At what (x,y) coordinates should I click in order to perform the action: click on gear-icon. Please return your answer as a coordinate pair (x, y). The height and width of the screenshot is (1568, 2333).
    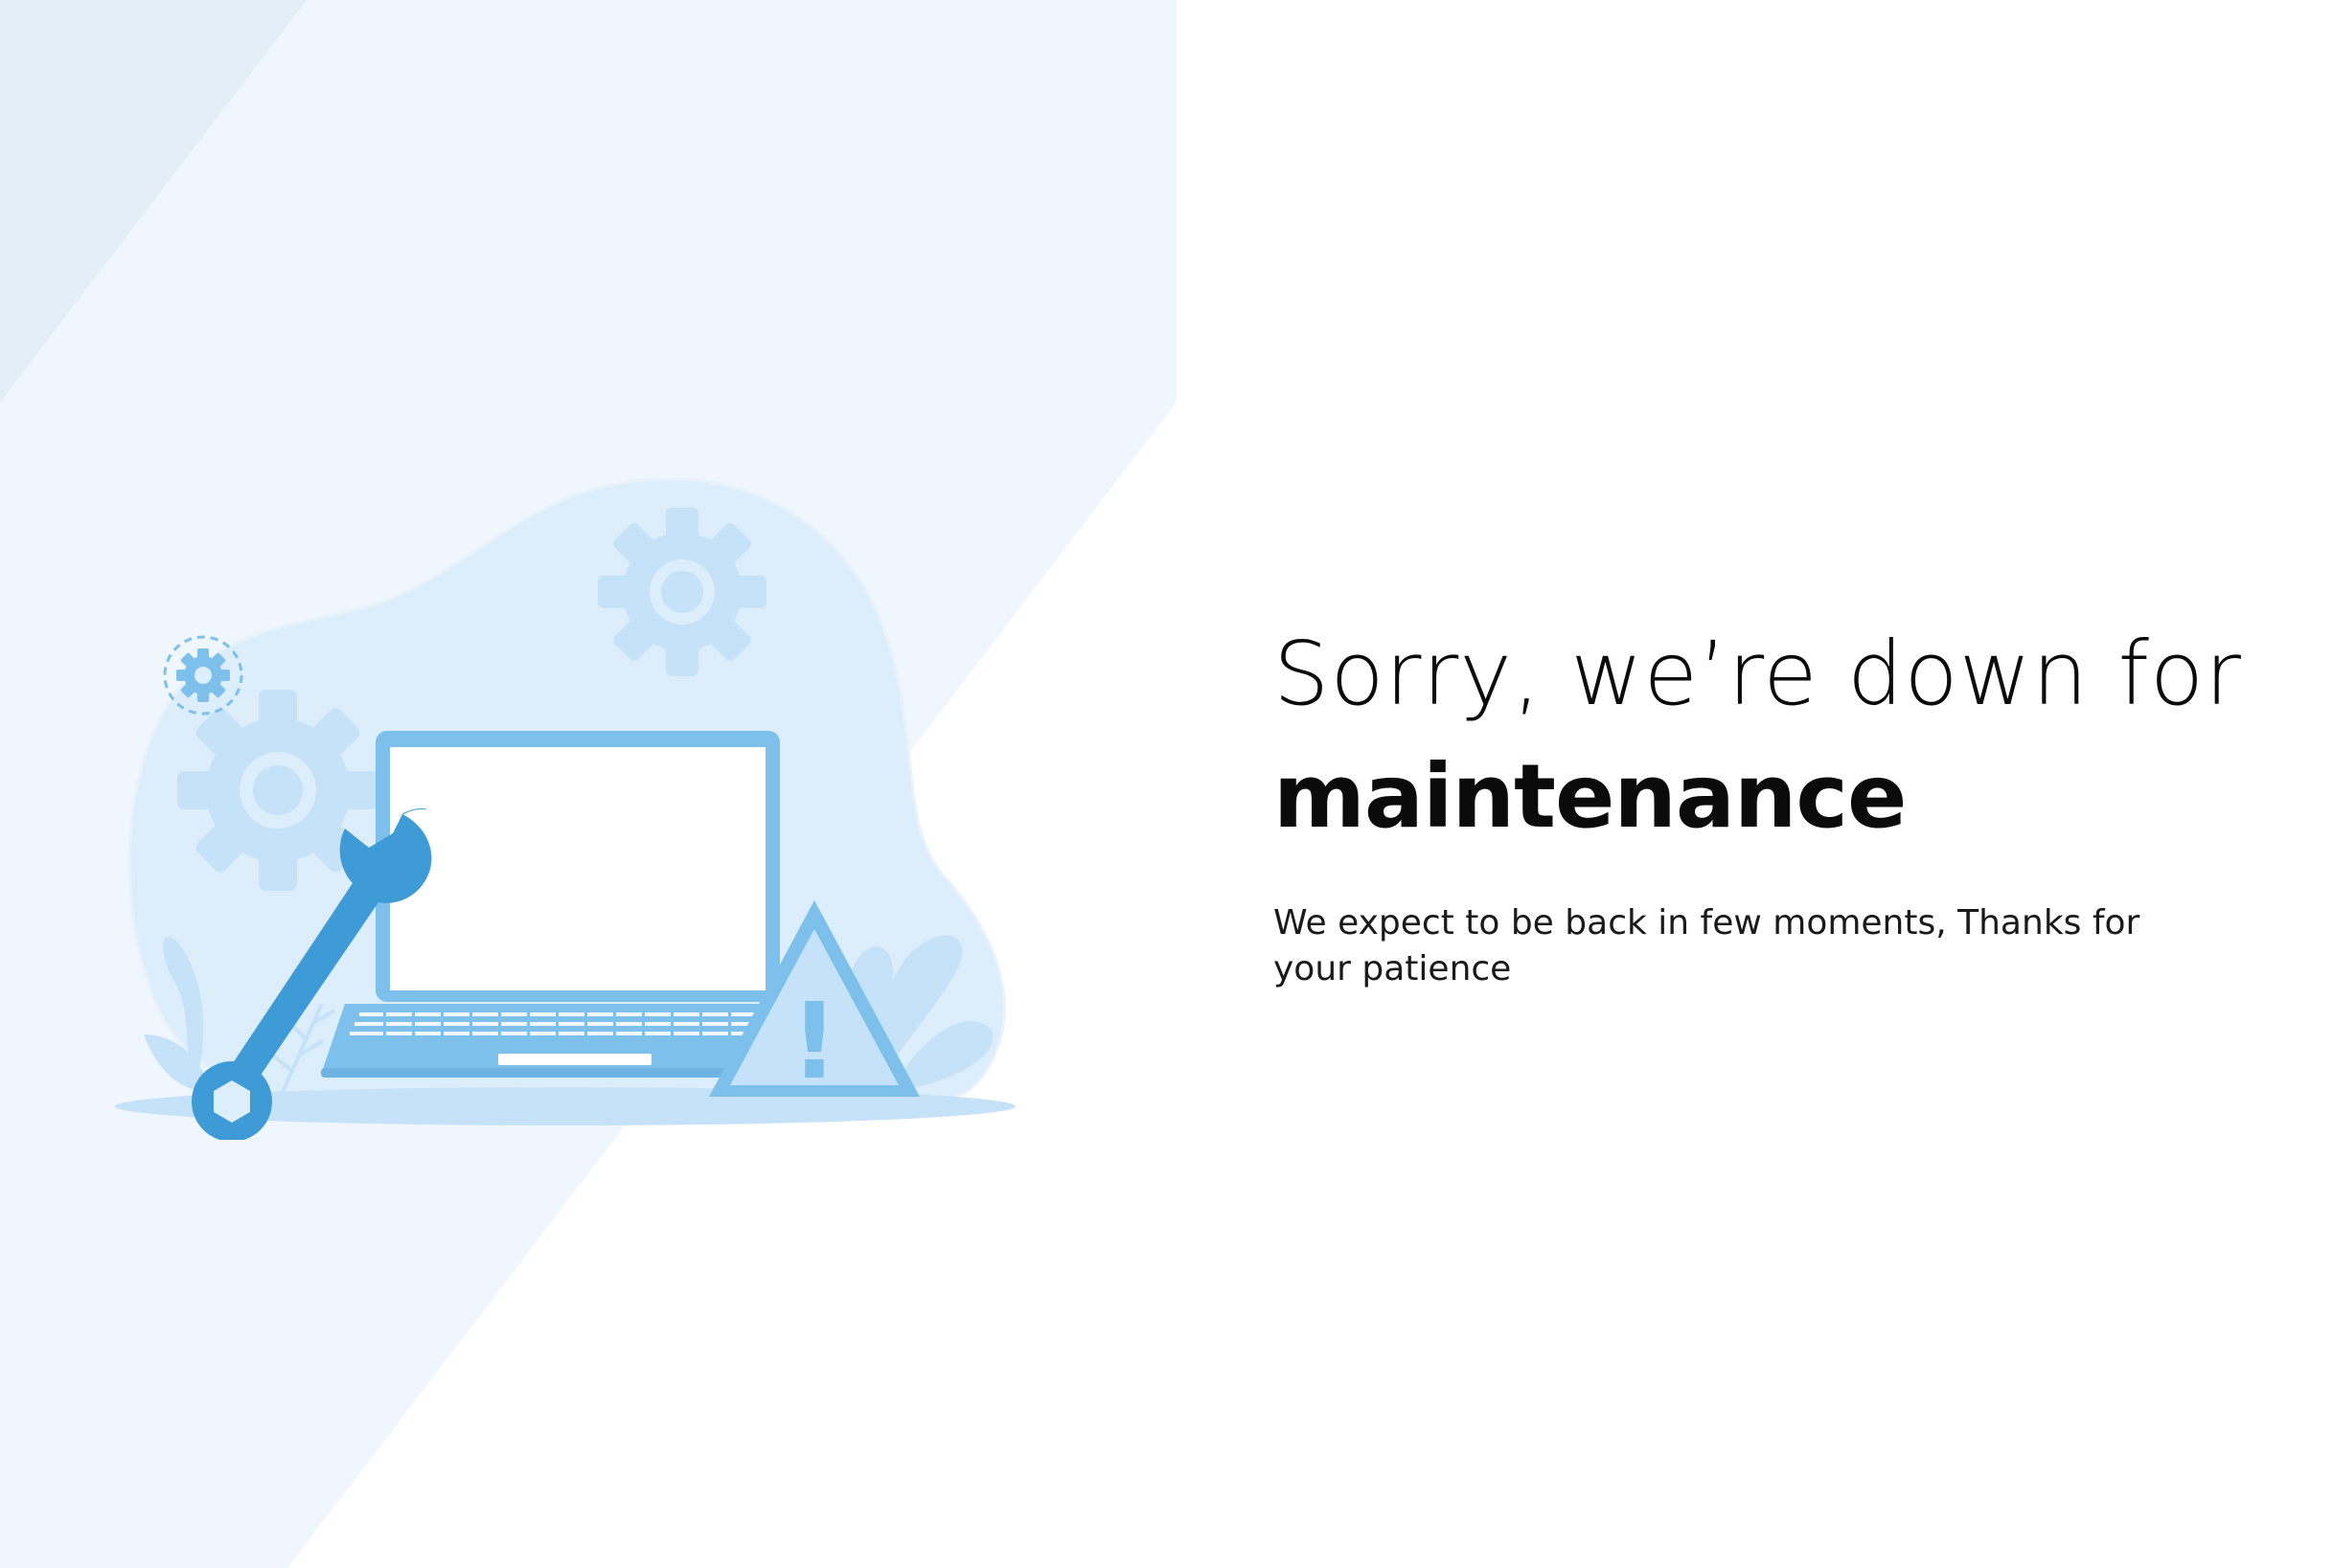
    Looking at the image, I should click on (682, 592).